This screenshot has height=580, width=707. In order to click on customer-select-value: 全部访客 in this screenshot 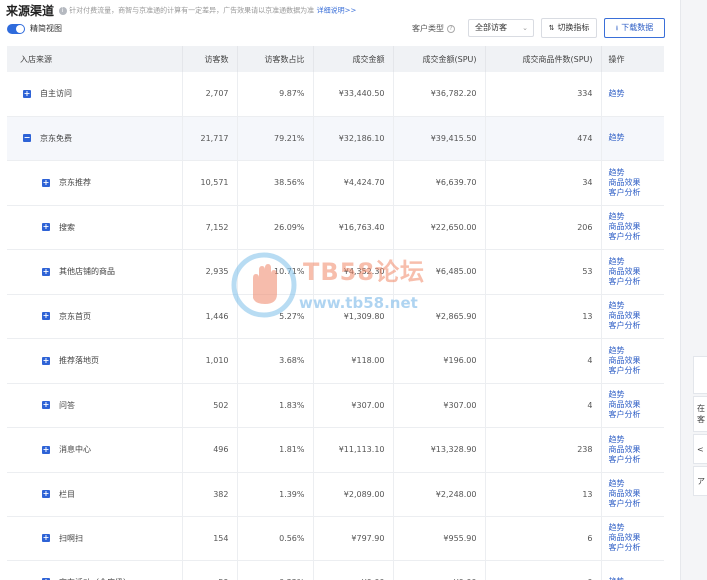, I will do `click(491, 27)`.